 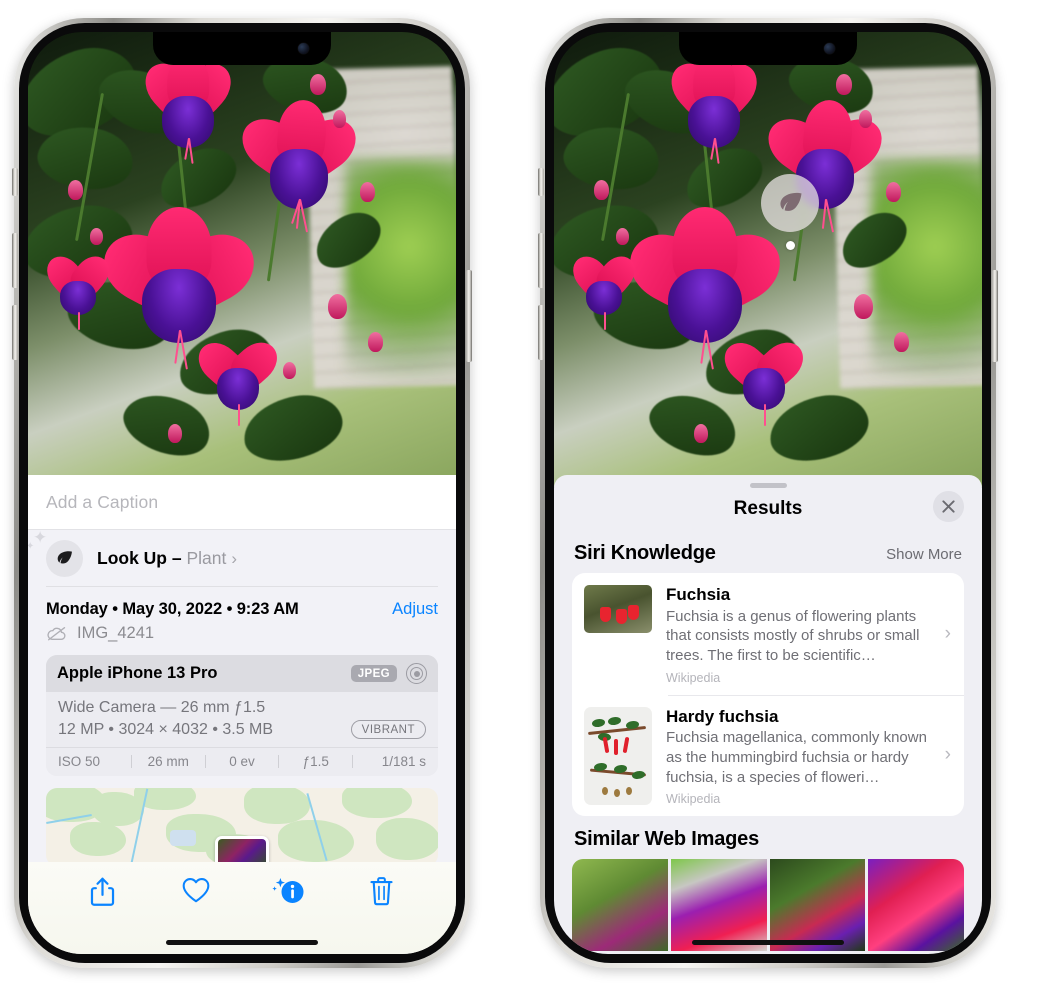 I want to click on info-button, so click(x=288, y=891).